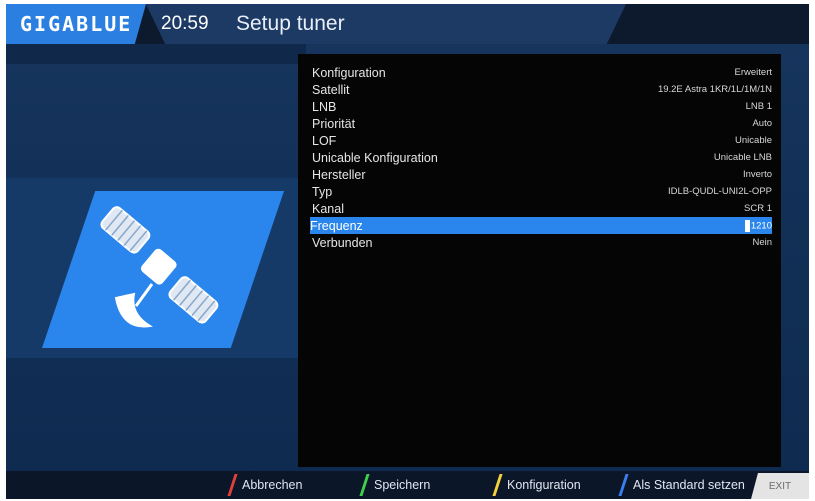 This screenshot has width=815, height=501. What do you see at coordinates (331, 89) in the screenshot?
I see `menu-row-label: Satellit` at bounding box center [331, 89].